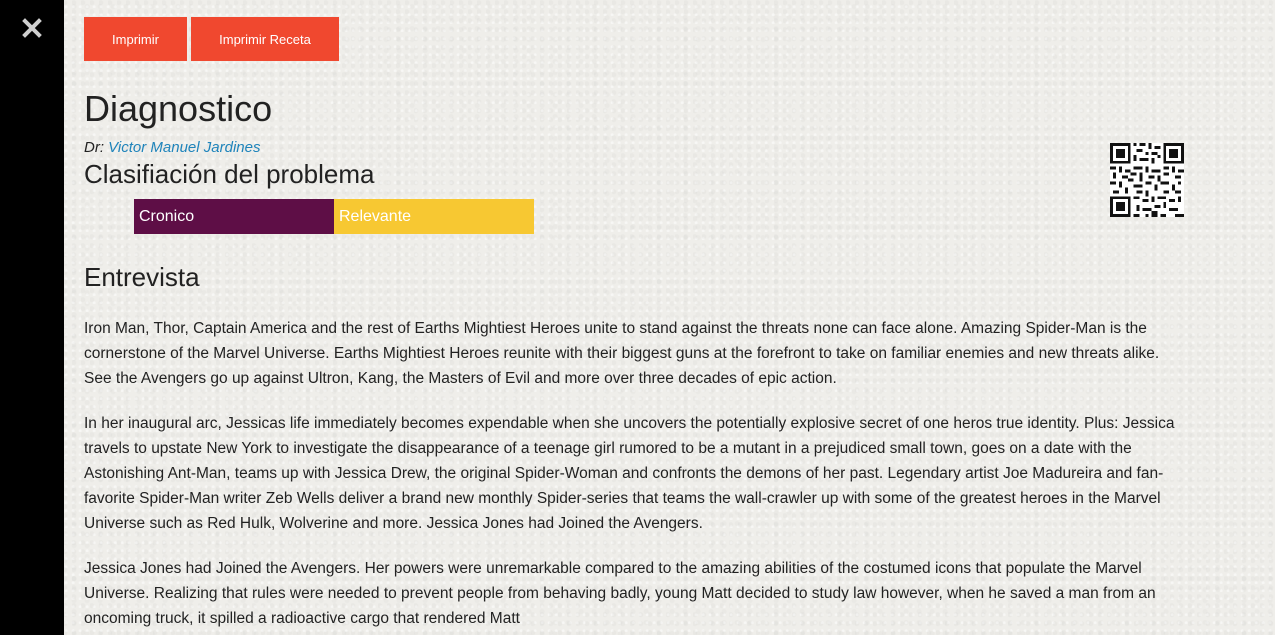 This screenshot has height=635, width=1275. I want to click on qr-code-icon, so click(1147, 180).